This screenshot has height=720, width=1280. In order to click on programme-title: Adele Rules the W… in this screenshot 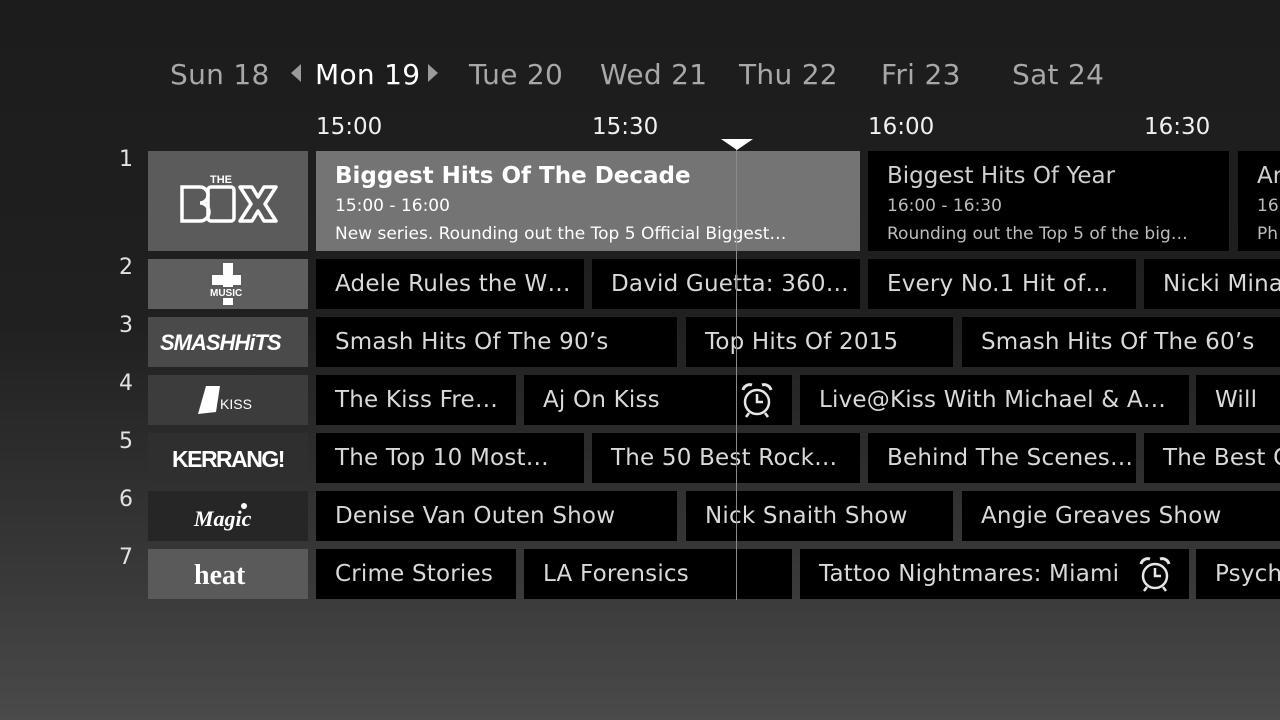, I will do `click(453, 284)`.